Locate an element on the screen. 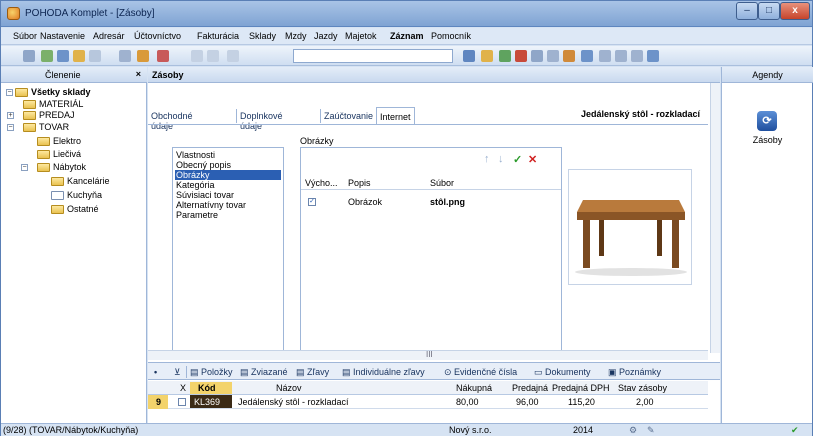 This screenshot has height=436, width=813. tab-zlavy: ▤ Zľavy is located at coordinates (312, 372).